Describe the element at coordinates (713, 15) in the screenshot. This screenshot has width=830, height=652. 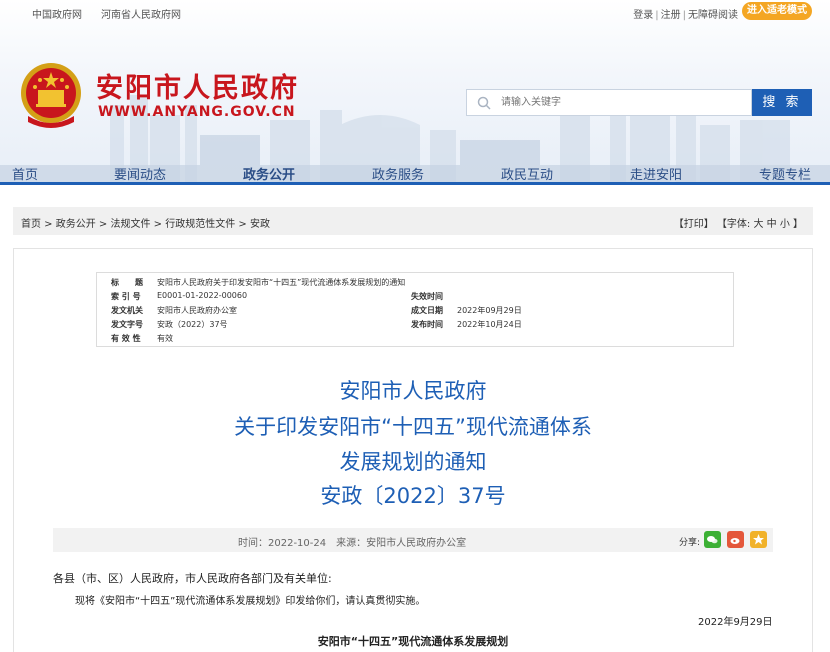
I see `accessibility-link: 无障碍阅读` at that location.